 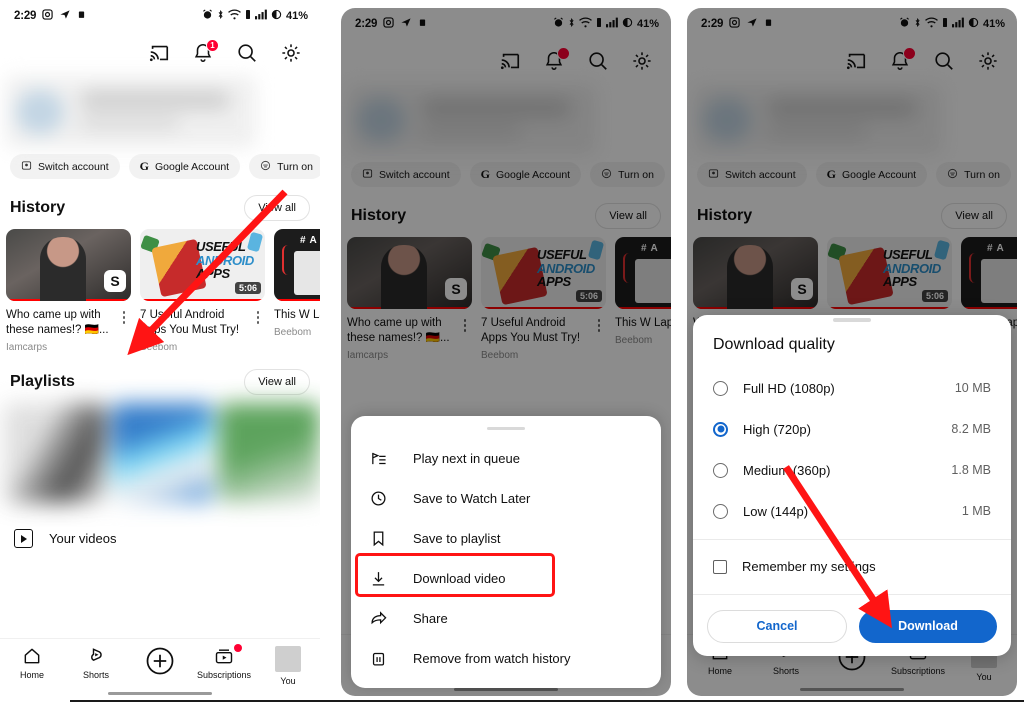 I want to click on notification-badge, so click(x=563, y=53).